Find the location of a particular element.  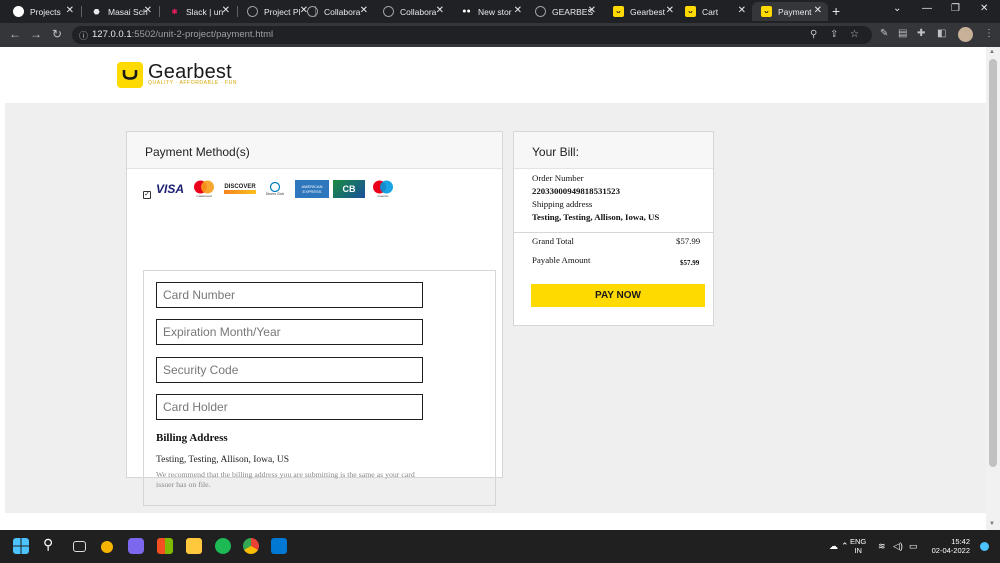

billing-address-text: Testing, Testing, Allison, Iowa, US is located at coordinates (223, 460).